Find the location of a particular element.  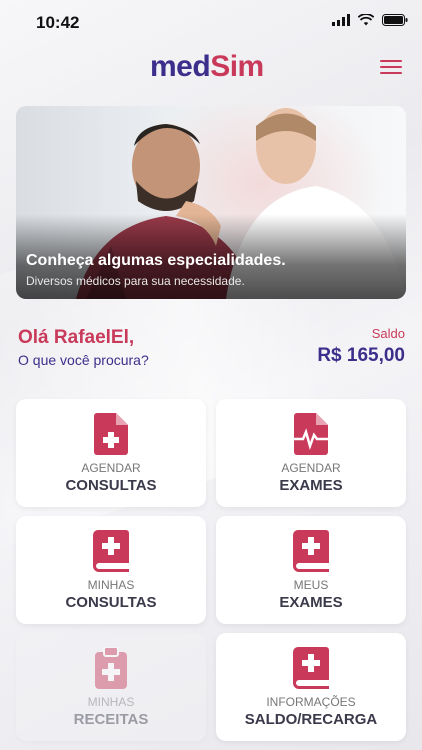

file-medical-icon is located at coordinates (111, 434).